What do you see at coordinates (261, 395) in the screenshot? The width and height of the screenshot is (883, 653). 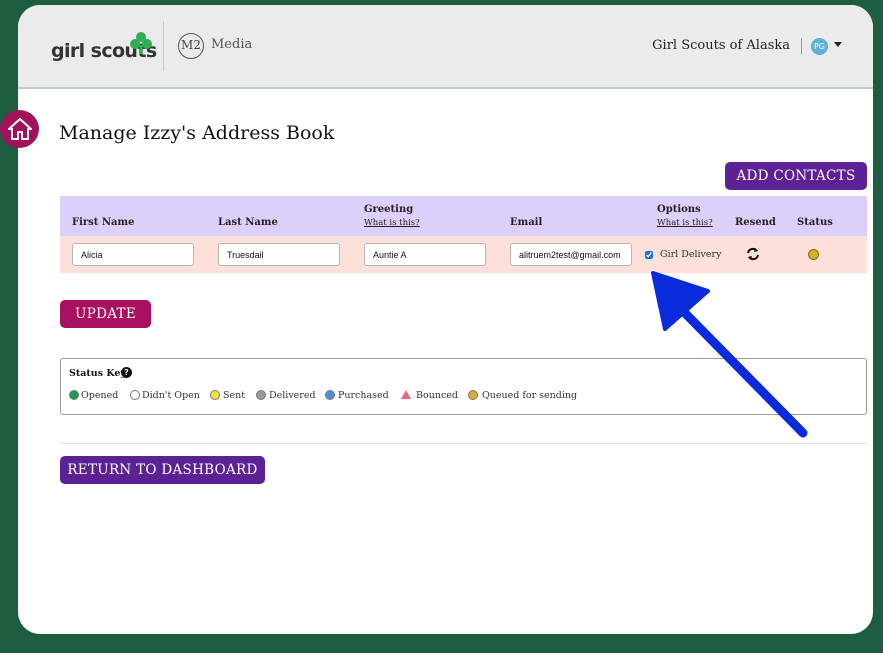 I see `delivered-dot-icon` at bounding box center [261, 395].